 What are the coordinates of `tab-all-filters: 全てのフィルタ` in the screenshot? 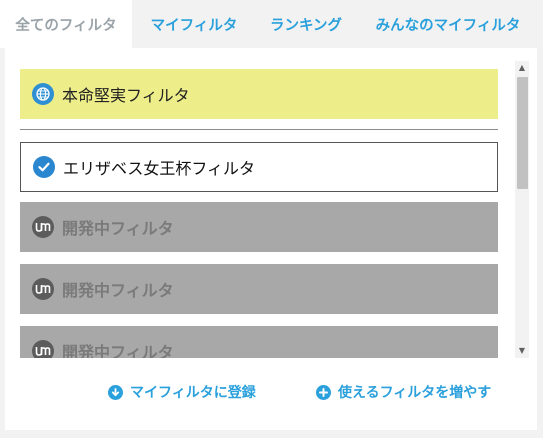 It's located at (66, 24).